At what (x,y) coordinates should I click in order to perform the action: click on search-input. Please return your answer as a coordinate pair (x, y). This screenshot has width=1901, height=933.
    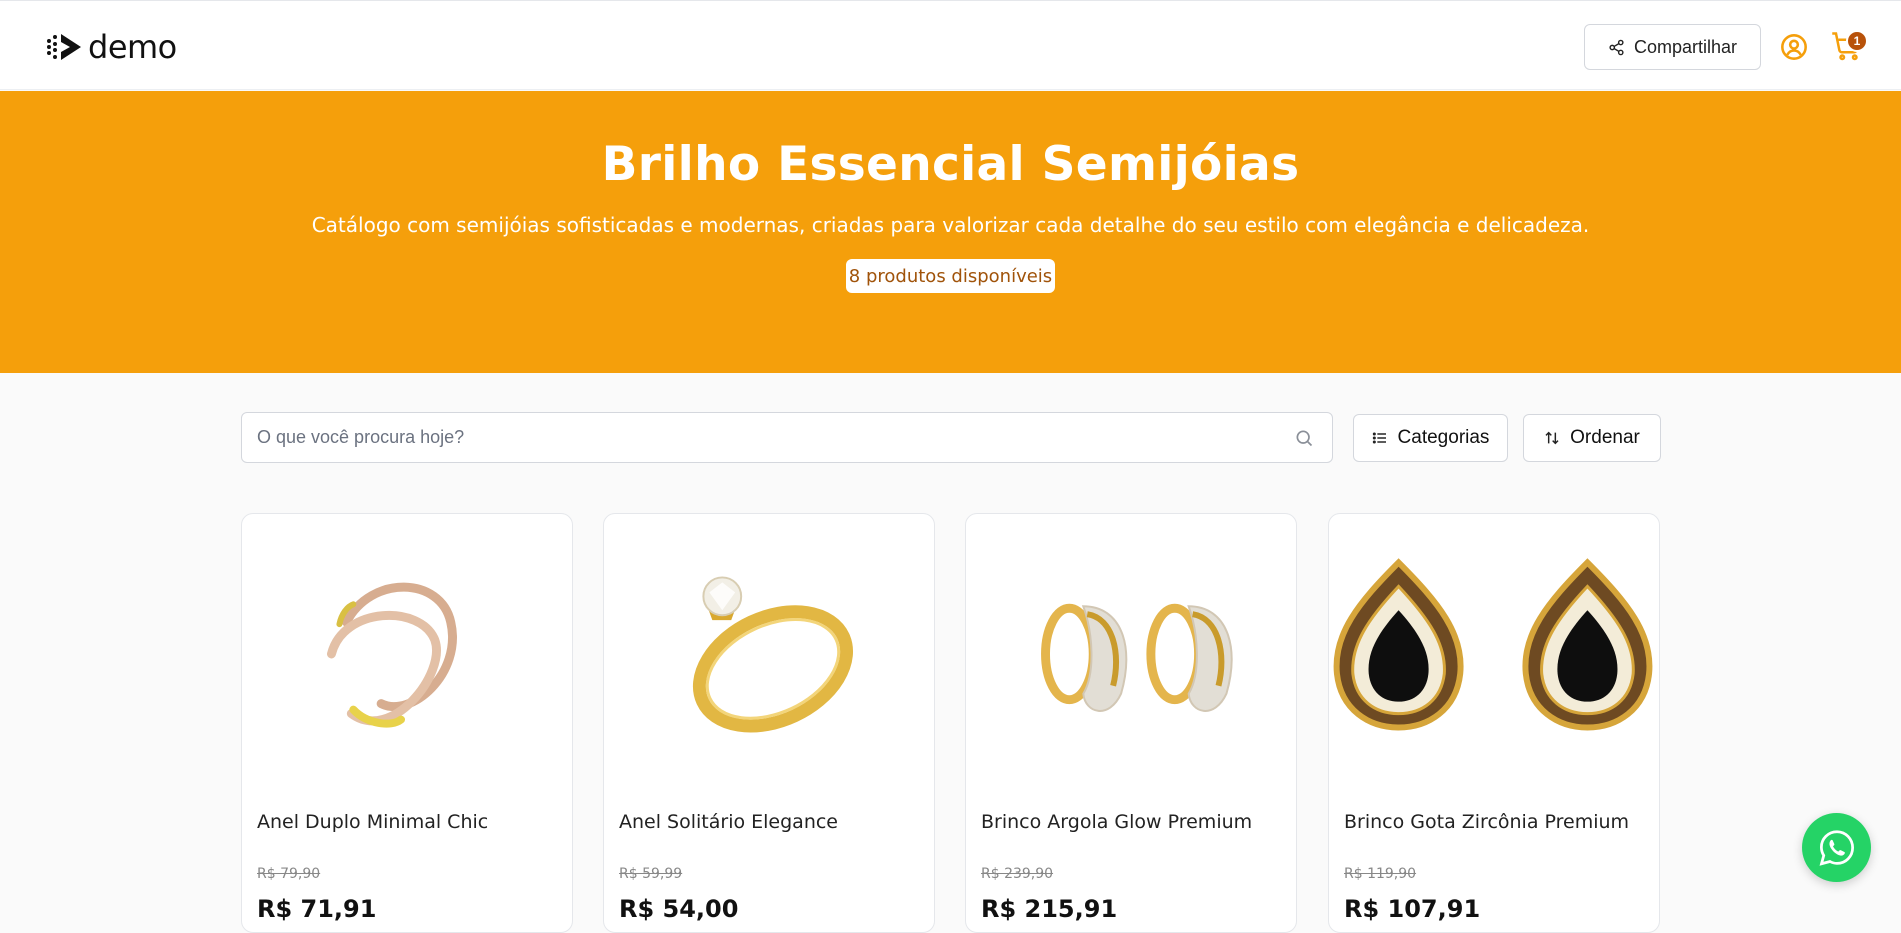
    Looking at the image, I should click on (787, 437).